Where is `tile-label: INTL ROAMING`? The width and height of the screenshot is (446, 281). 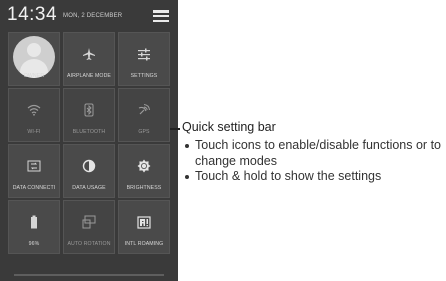
tile-label: INTL ROAMING is located at coordinates (144, 244).